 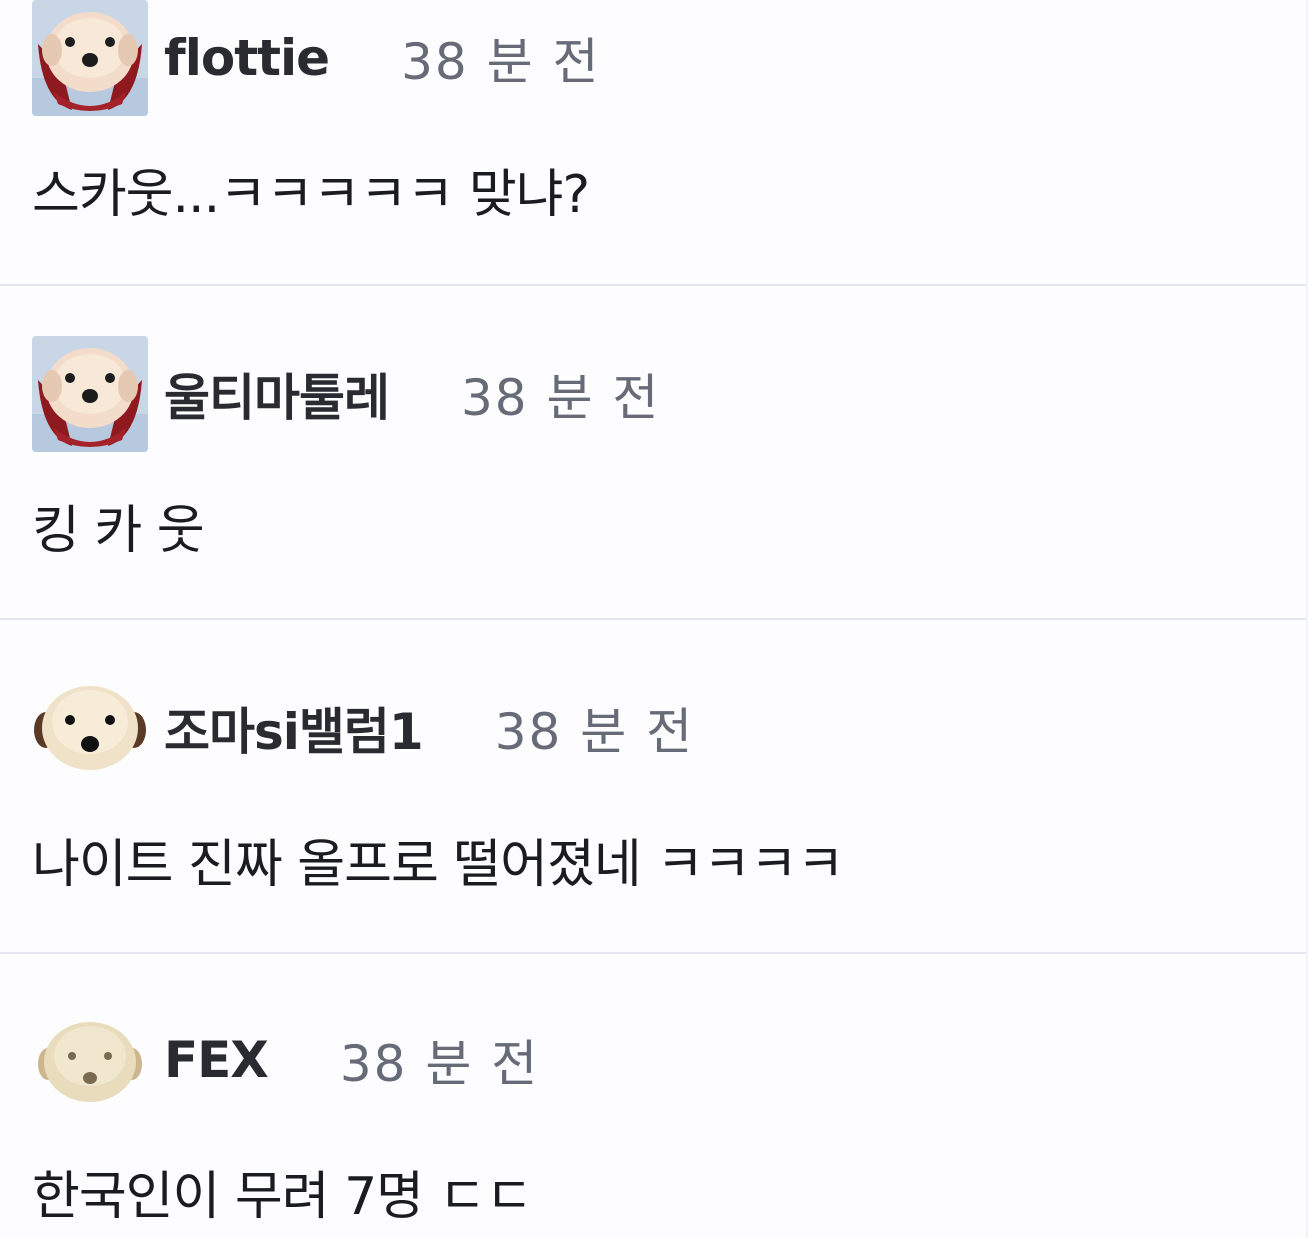 I want to click on username: flottie, so click(x=247, y=58).